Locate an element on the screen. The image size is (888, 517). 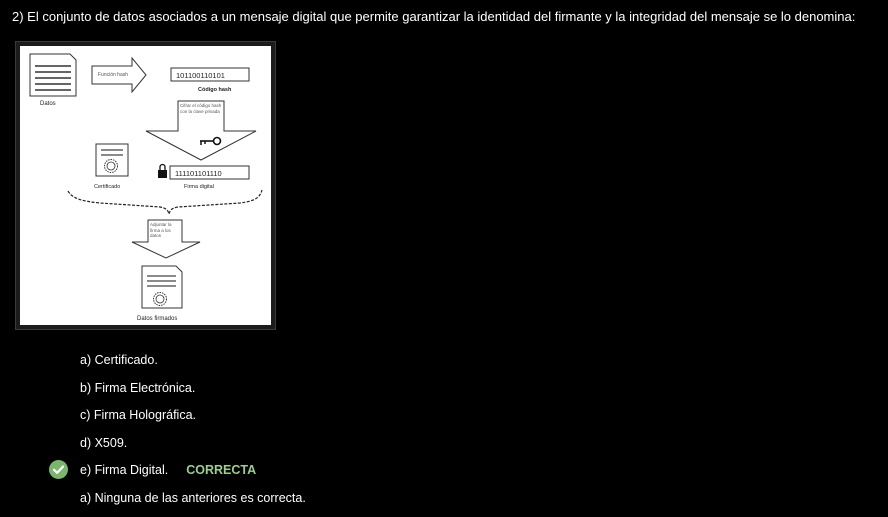
data-label: Datos is located at coordinates (48, 104).